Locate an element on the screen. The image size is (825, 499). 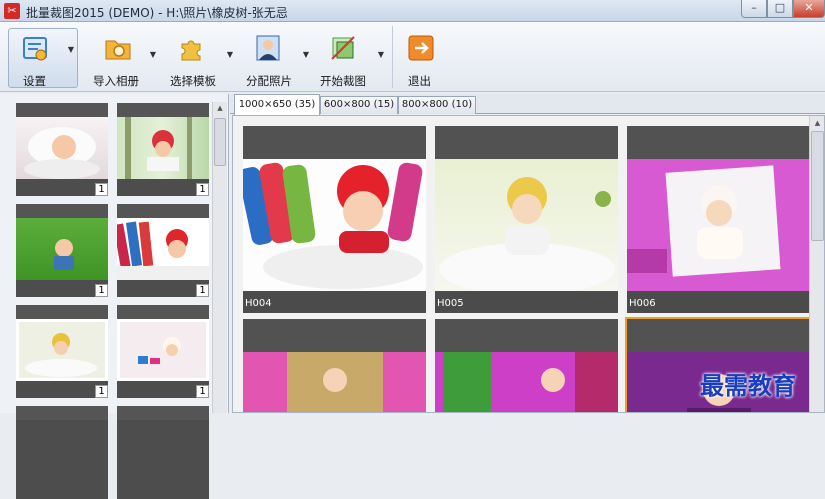
crop-image-icon is located at coordinates (343, 48).